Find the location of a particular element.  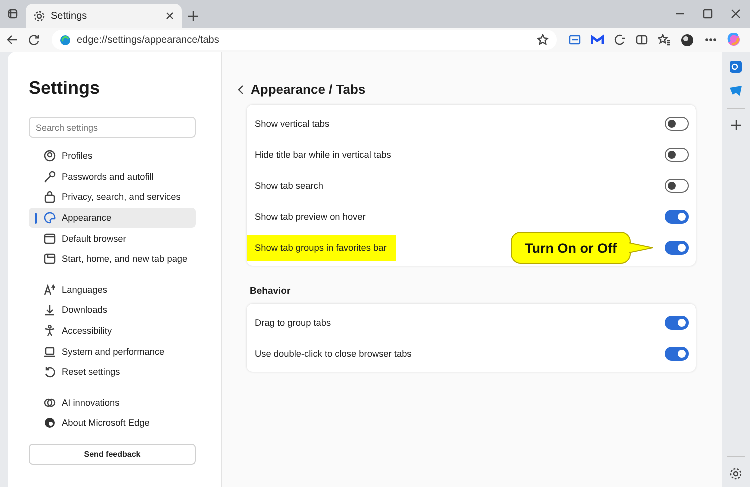

nav-item: Passwords and autofill is located at coordinates (112, 177).